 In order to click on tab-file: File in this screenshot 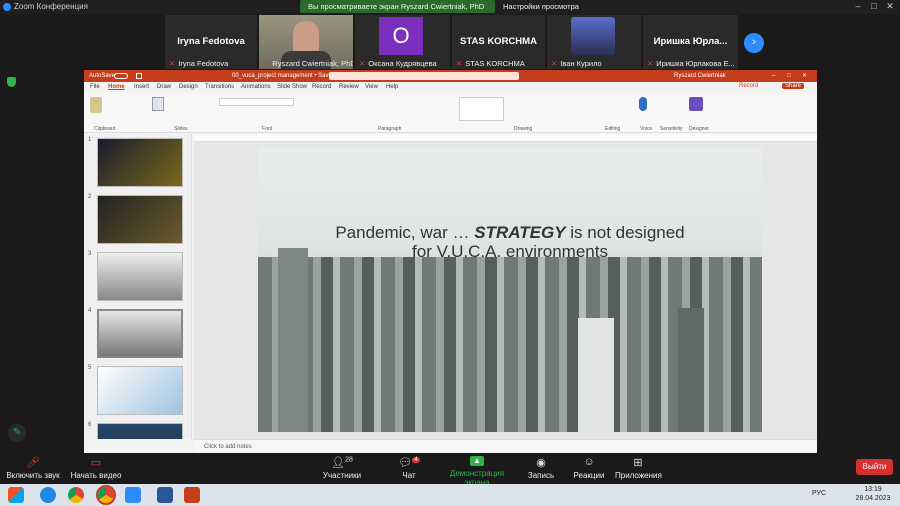, I will do `click(95, 87)`.